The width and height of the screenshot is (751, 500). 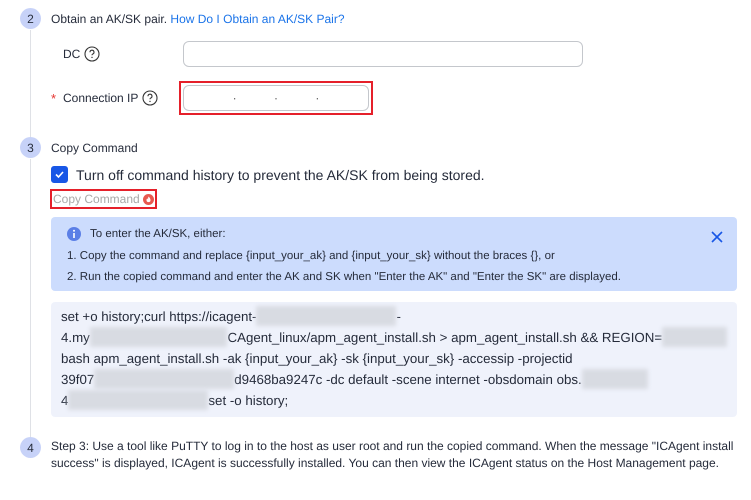 I want to click on required-mark: *, so click(x=54, y=98).